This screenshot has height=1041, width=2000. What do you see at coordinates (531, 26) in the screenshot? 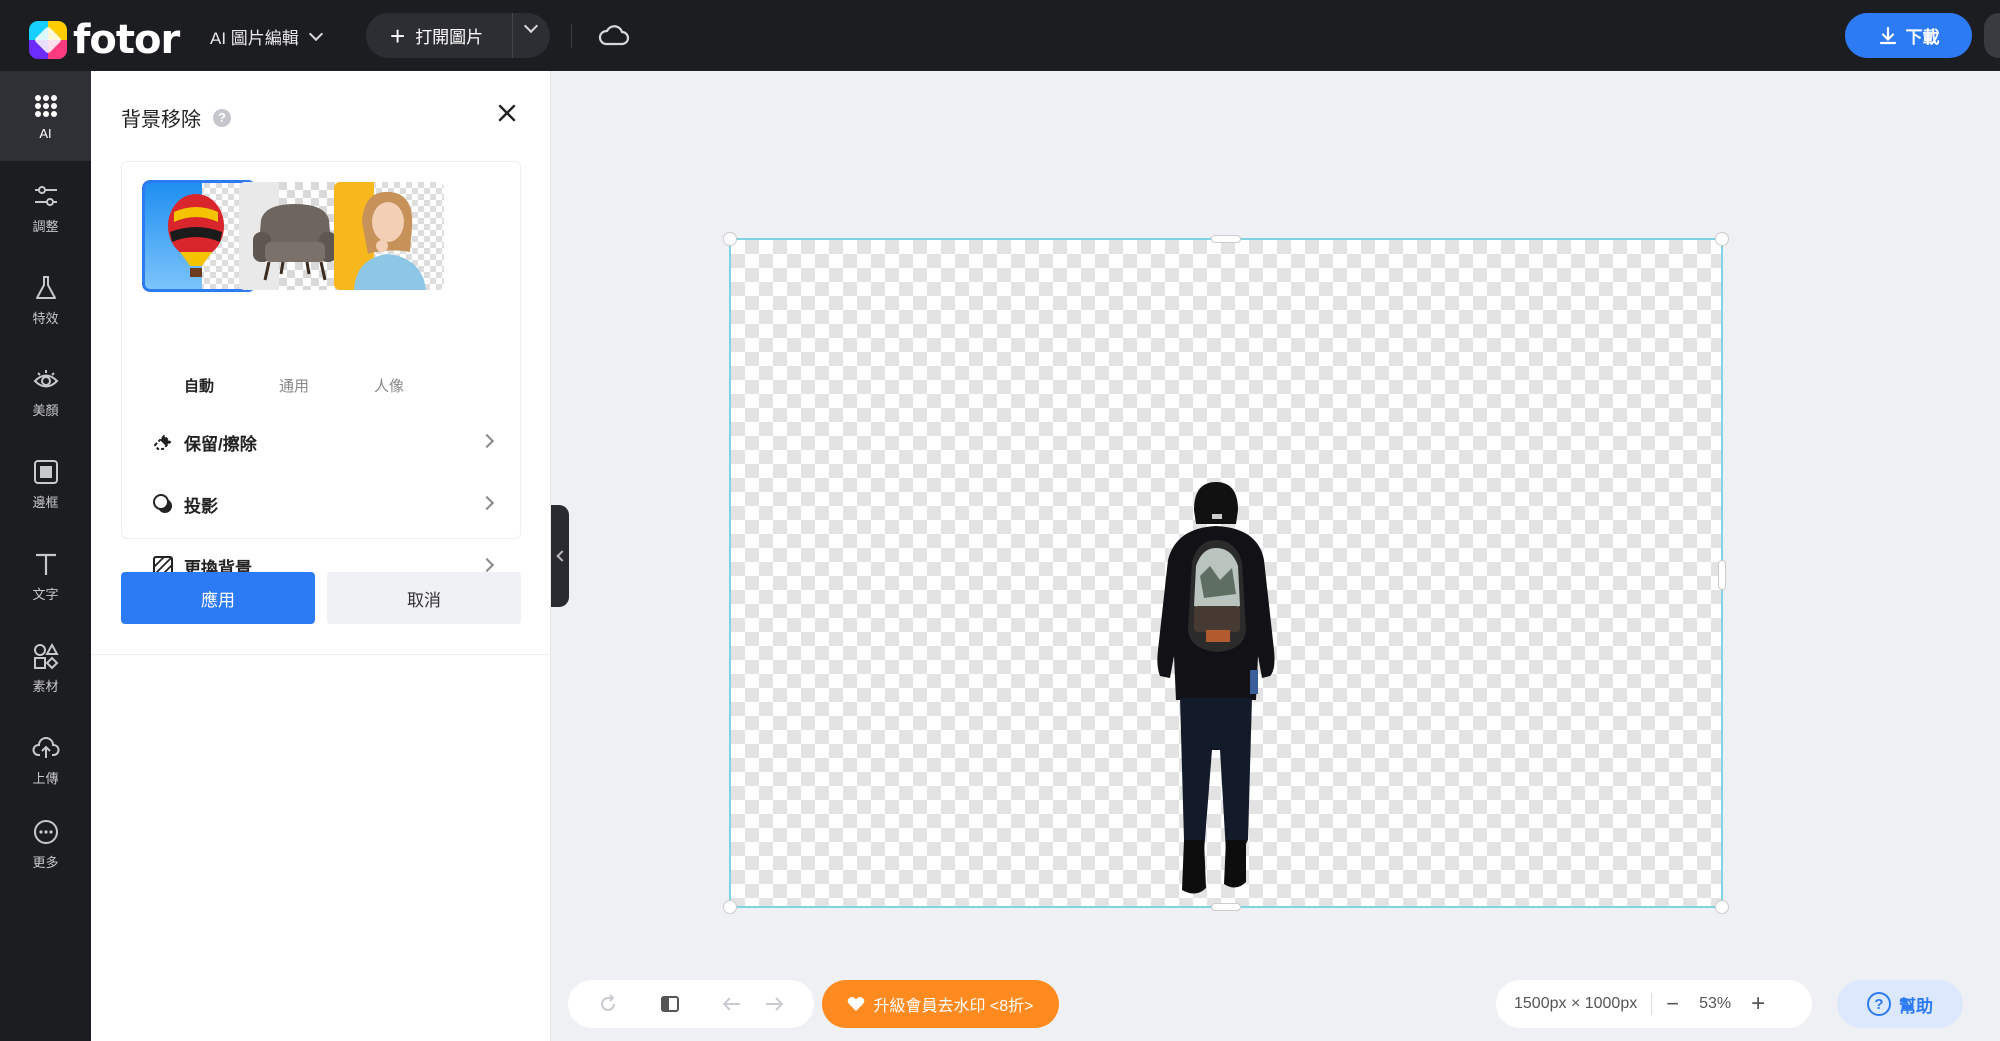
I see `open-image-dropdown-icon` at bounding box center [531, 26].